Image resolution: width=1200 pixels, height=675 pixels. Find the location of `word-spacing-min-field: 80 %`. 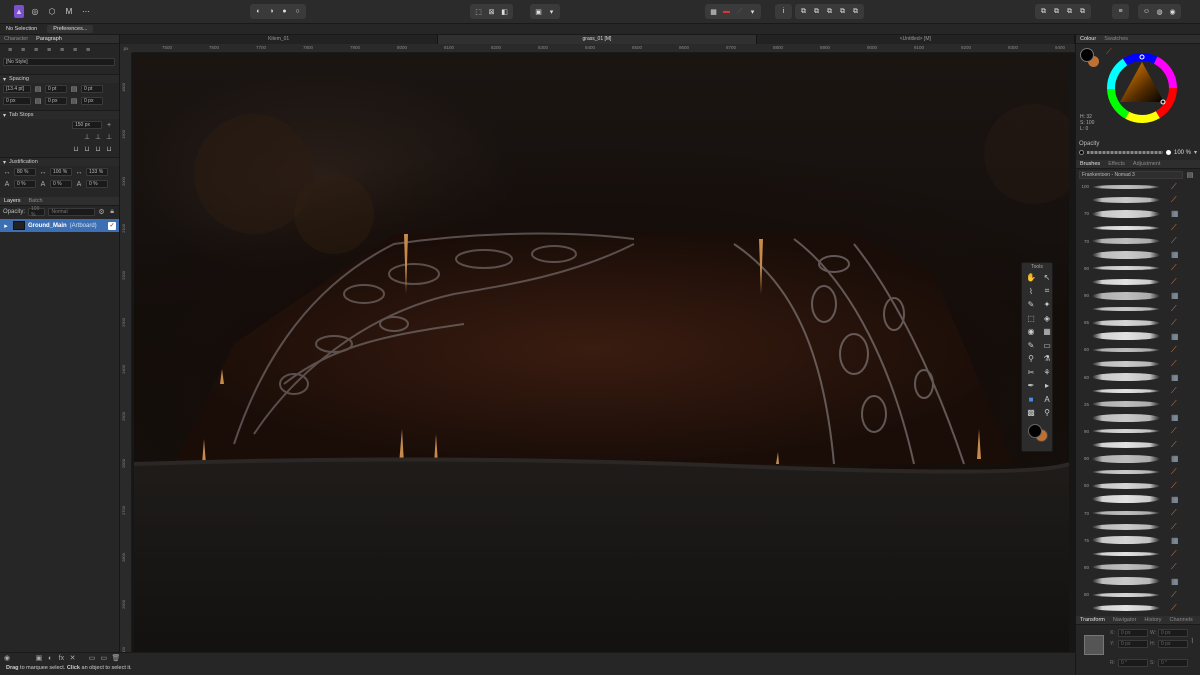

word-spacing-min-field: 80 % is located at coordinates (25, 172).